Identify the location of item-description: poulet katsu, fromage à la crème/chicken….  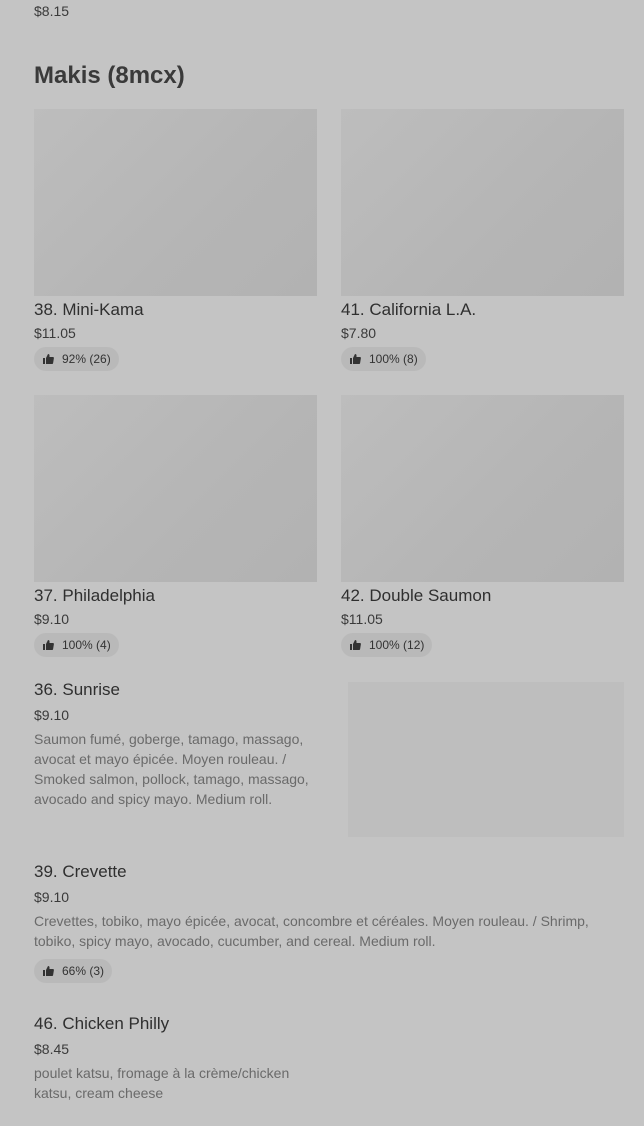
(162, 1083).